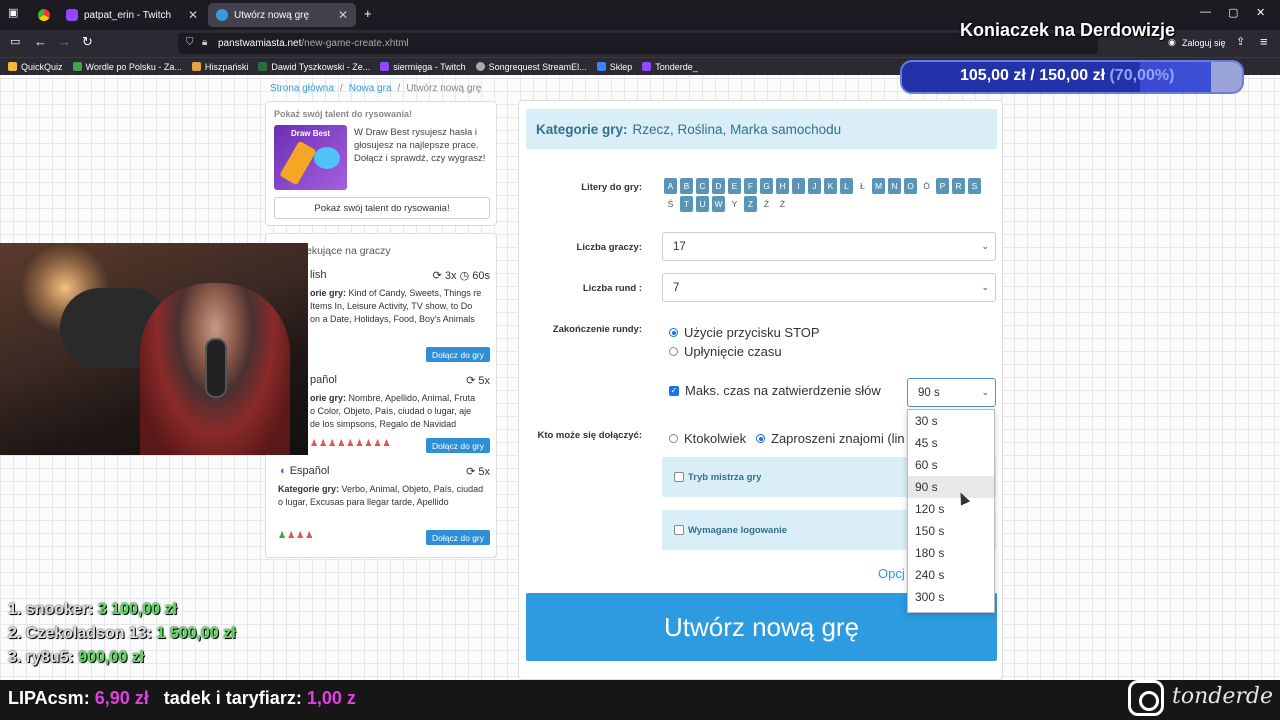 Image resolution: width=1280 pixels, height=720 pixels. I want to click on goal-target: 150,00 zł, so click(1072, 75).